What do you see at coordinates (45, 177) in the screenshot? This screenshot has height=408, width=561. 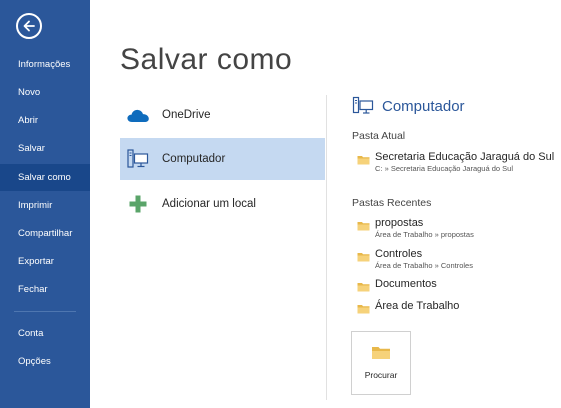 I see `nav-salvar-como: Salvar como` at bounding box center [45, 177].